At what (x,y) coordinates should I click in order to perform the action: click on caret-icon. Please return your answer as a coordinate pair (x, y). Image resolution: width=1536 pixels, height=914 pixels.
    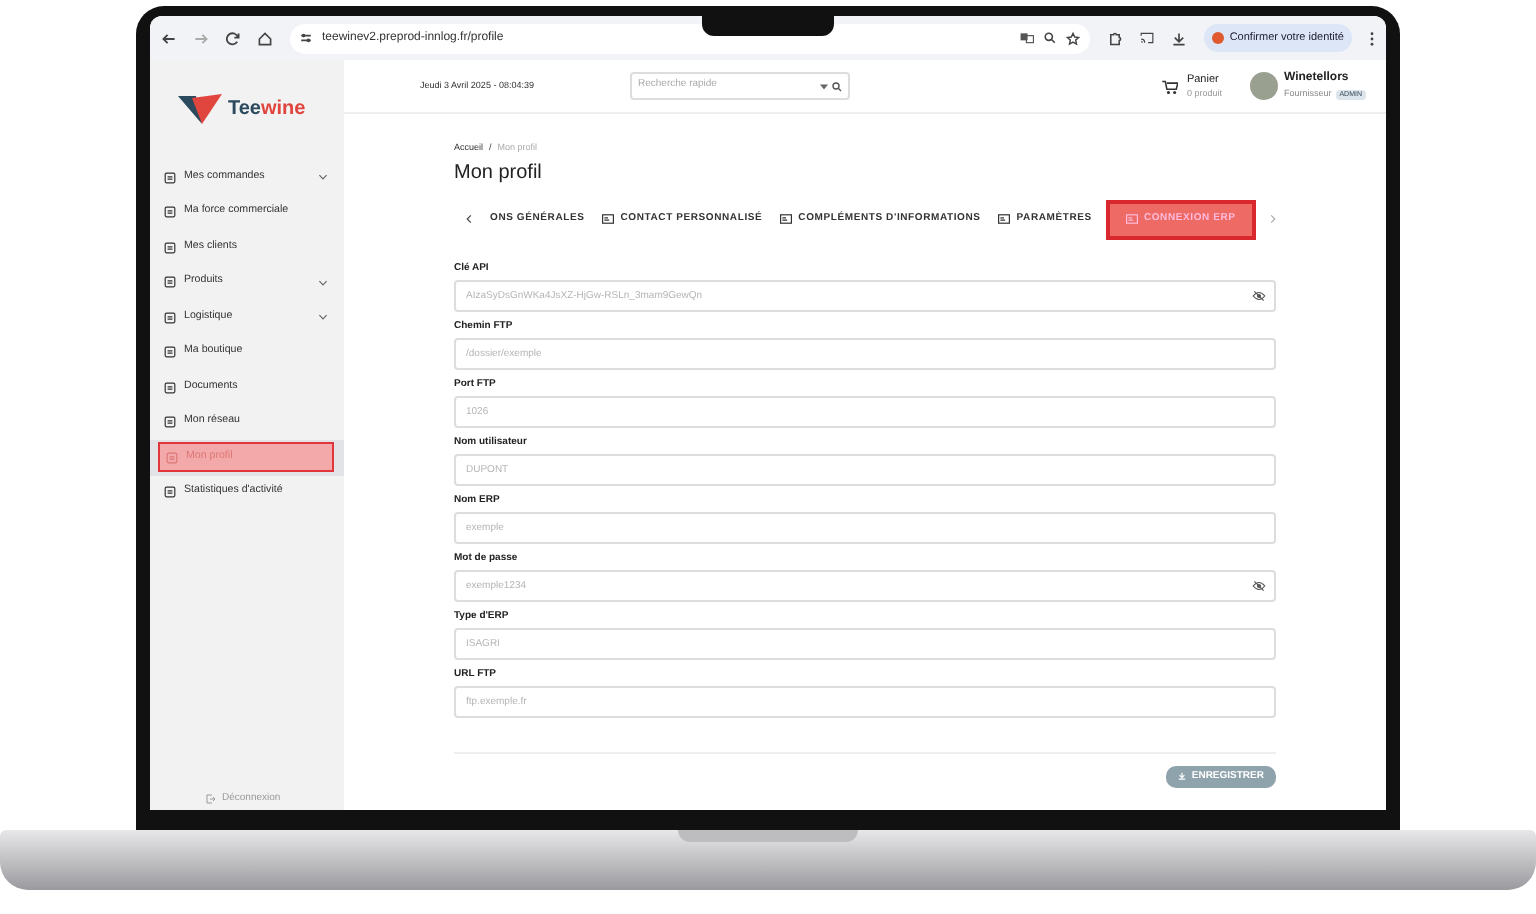
    Looking at the image, I should click on (824, 86).